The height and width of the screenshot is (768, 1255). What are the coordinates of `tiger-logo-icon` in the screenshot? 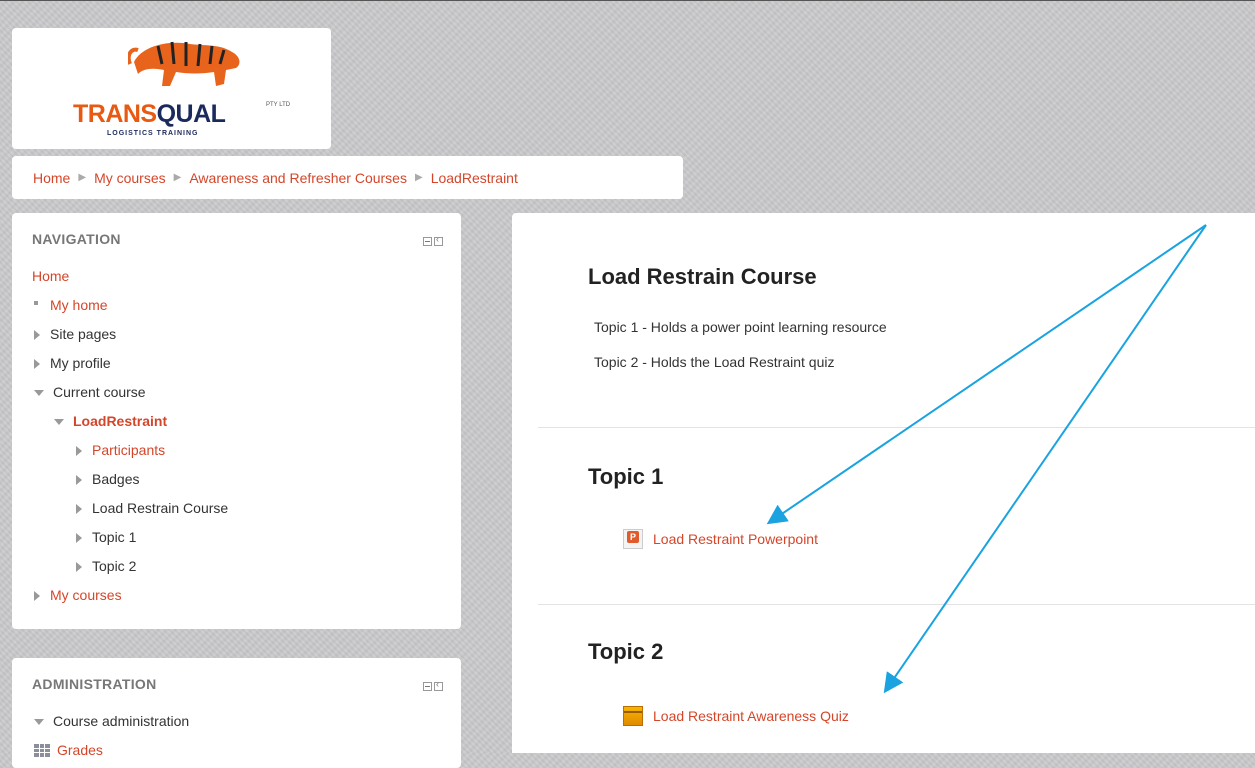 It's located at (184, 63).